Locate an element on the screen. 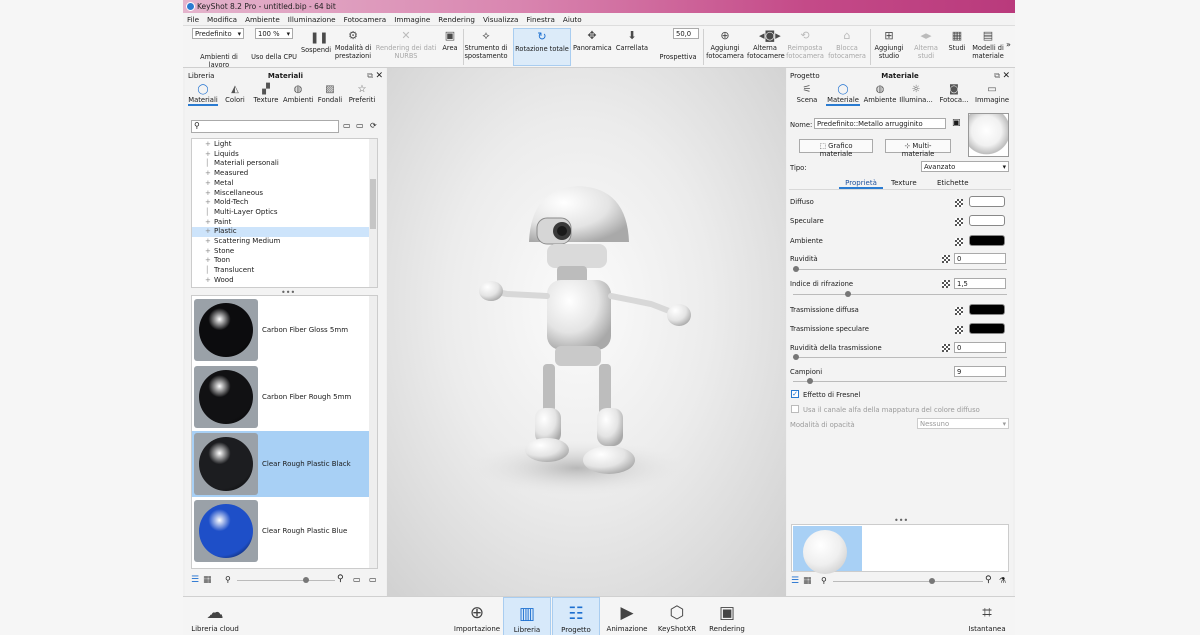 This screenshot has width=1200, height=635. material-templates-button: ▤ Modelli di materiale is located at coordinates (988, 47).